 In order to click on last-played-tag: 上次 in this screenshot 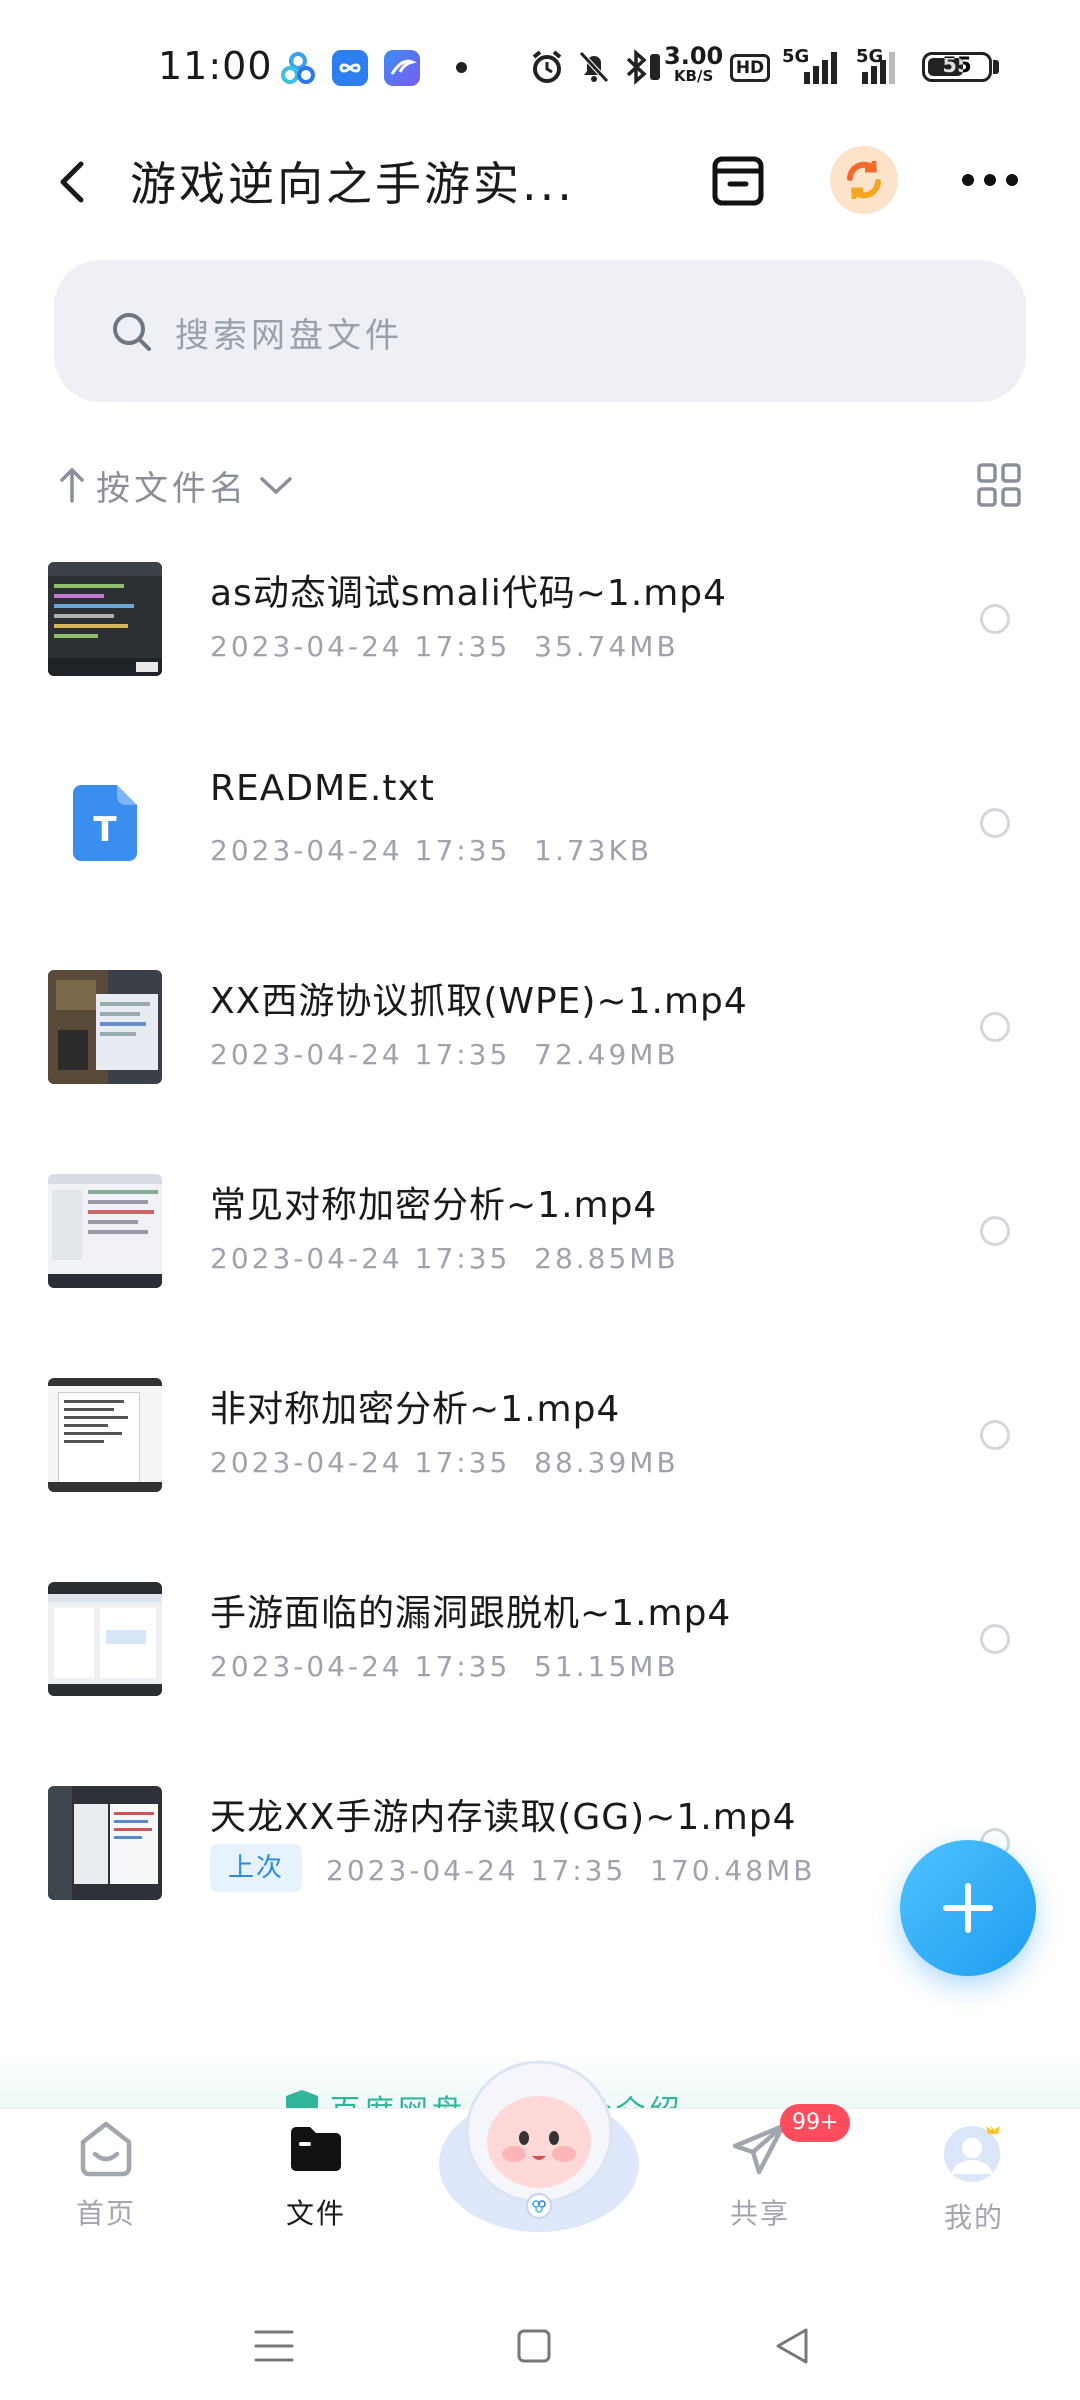, I will do `click(256, 1868)`.